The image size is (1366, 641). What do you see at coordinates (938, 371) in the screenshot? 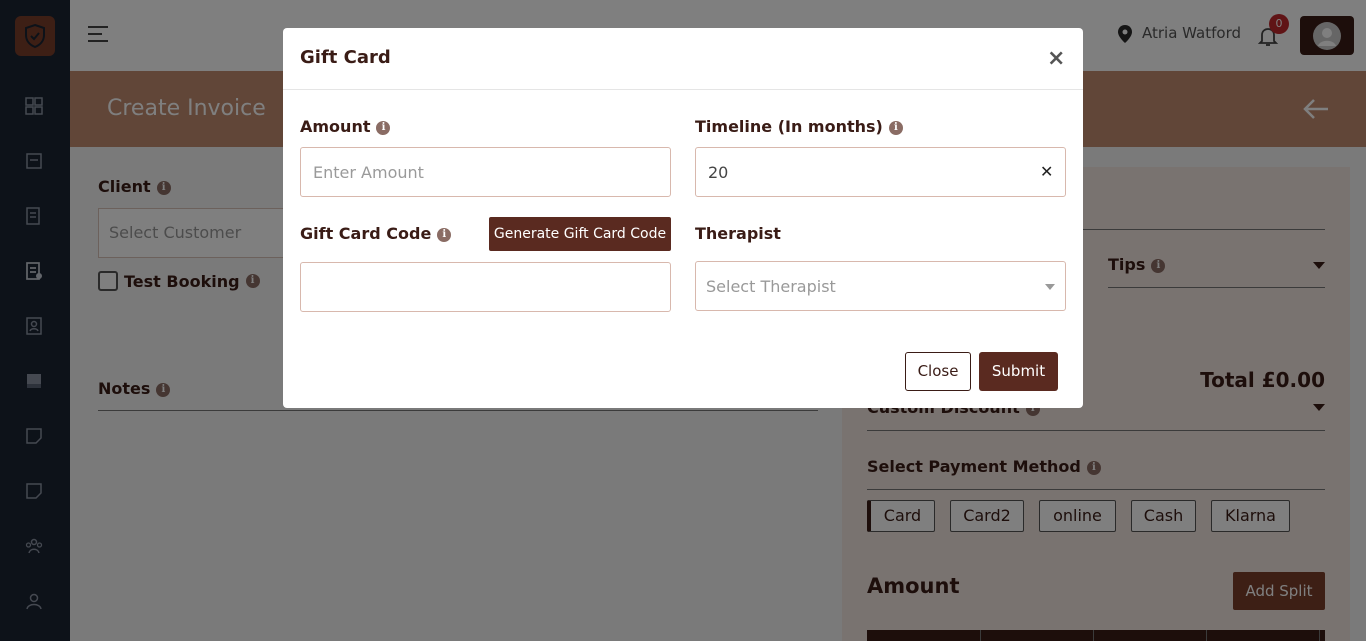
I see `close-button: Close` at bounding box center [938, 371].